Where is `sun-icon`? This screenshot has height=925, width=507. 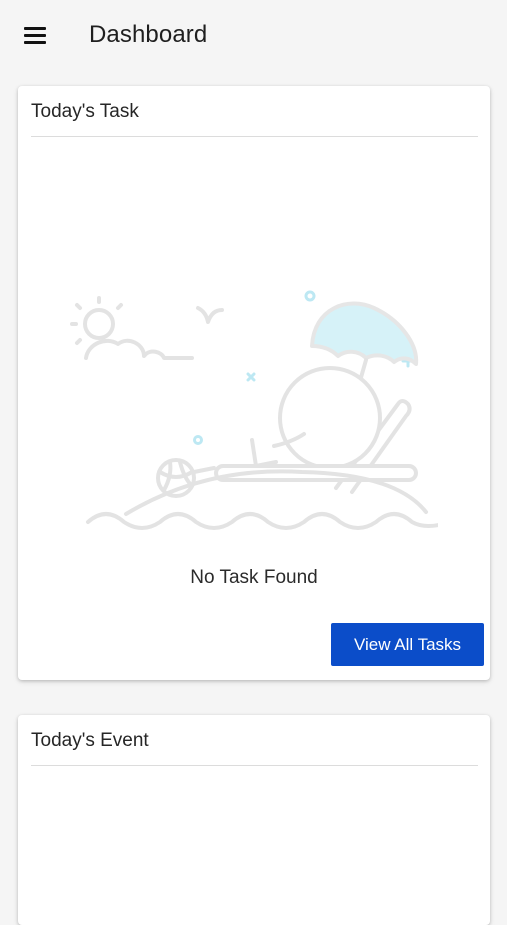 sun-icon is located at coordinates (96, 320).